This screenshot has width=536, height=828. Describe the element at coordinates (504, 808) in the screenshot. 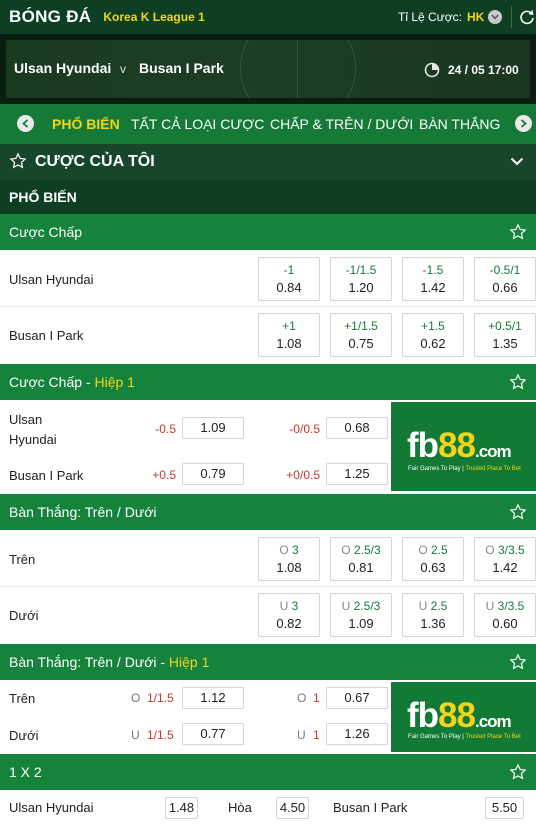

I see `x12-away-odds-button: 5.50` at that location.